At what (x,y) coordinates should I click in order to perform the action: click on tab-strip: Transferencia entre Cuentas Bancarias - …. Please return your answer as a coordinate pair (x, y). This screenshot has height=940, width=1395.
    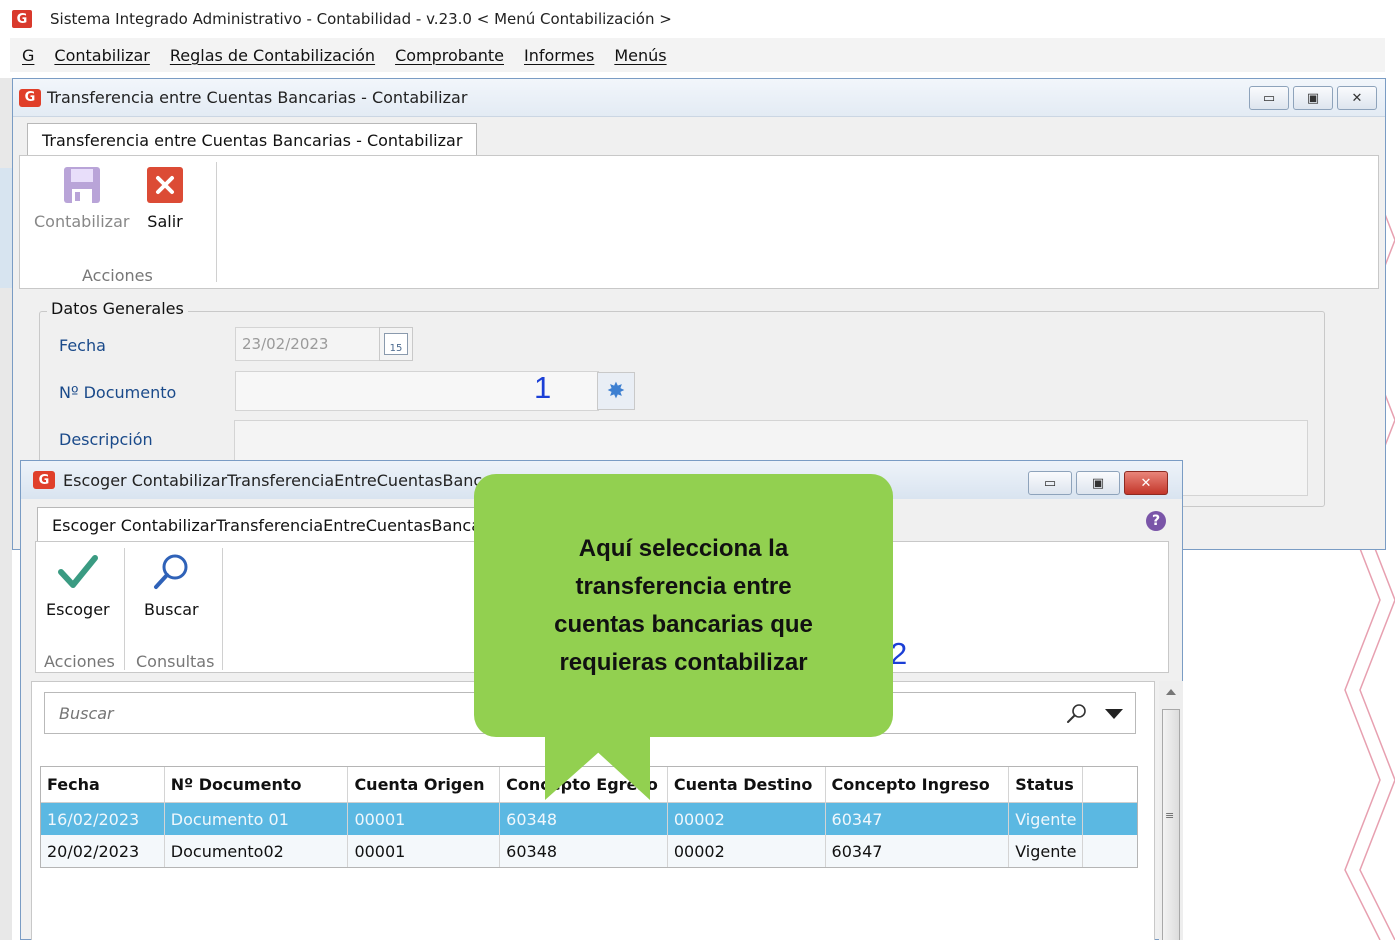
    Looking at the image, I should click on (699, 137).